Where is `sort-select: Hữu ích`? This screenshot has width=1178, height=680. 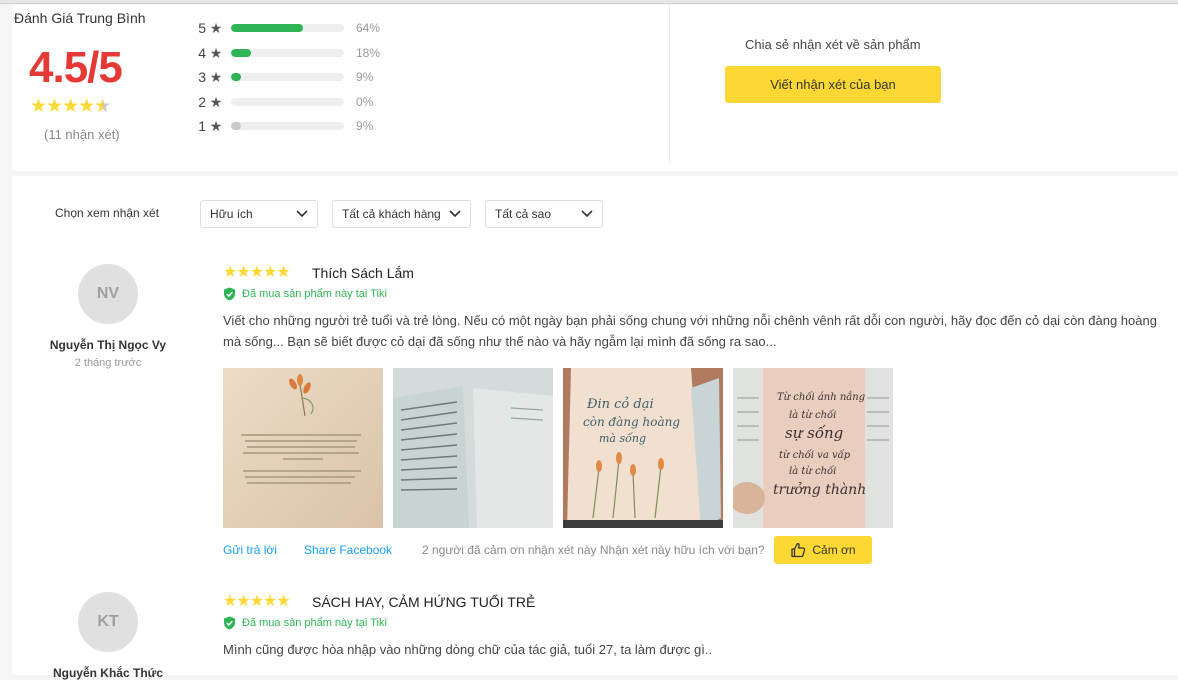 sort-select: Hữu ích is located at coordinates (259, 214).